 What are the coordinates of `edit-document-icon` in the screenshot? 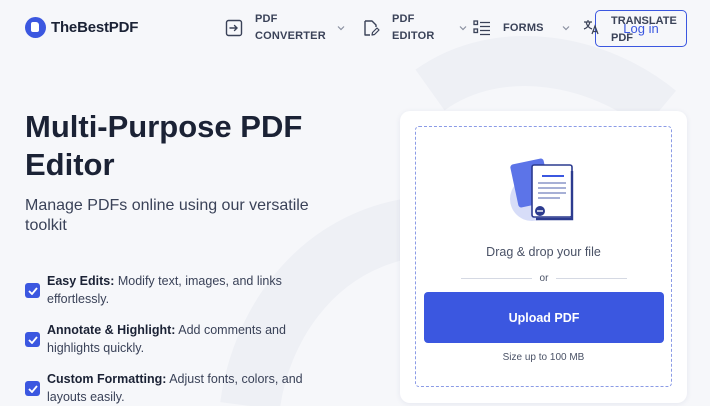 It's located at (372, 28).